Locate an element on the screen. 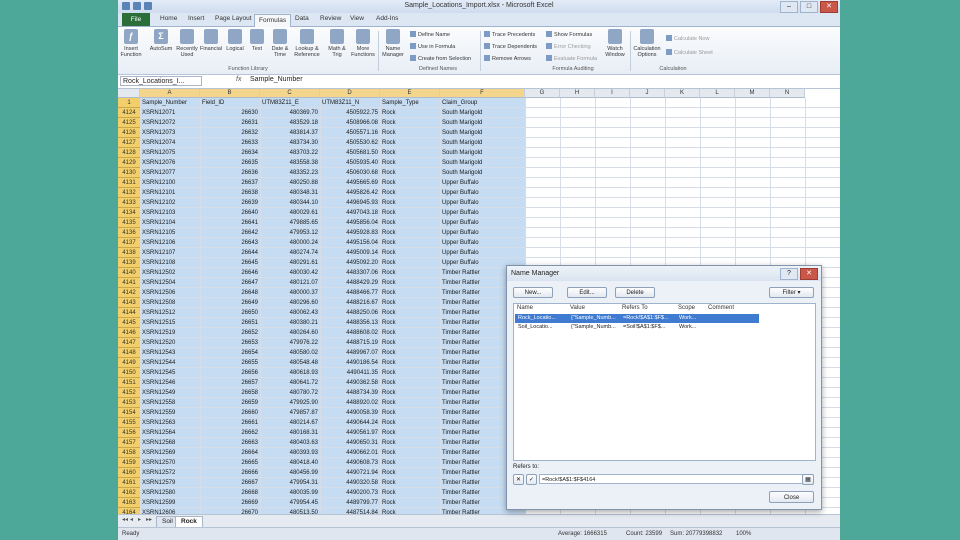  table-cell: XSRN12545 is located at coordinates (170, 373).